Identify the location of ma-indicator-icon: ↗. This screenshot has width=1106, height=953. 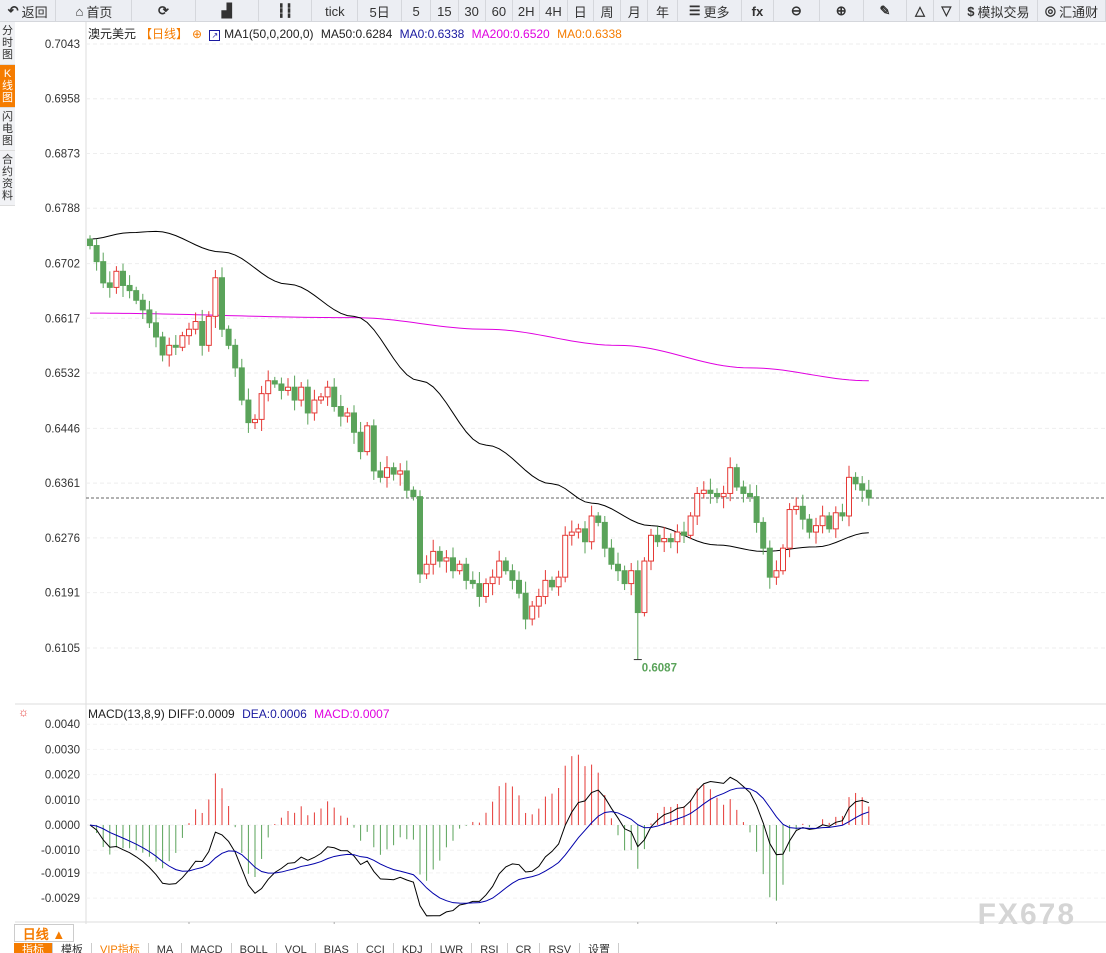
(215, 35).